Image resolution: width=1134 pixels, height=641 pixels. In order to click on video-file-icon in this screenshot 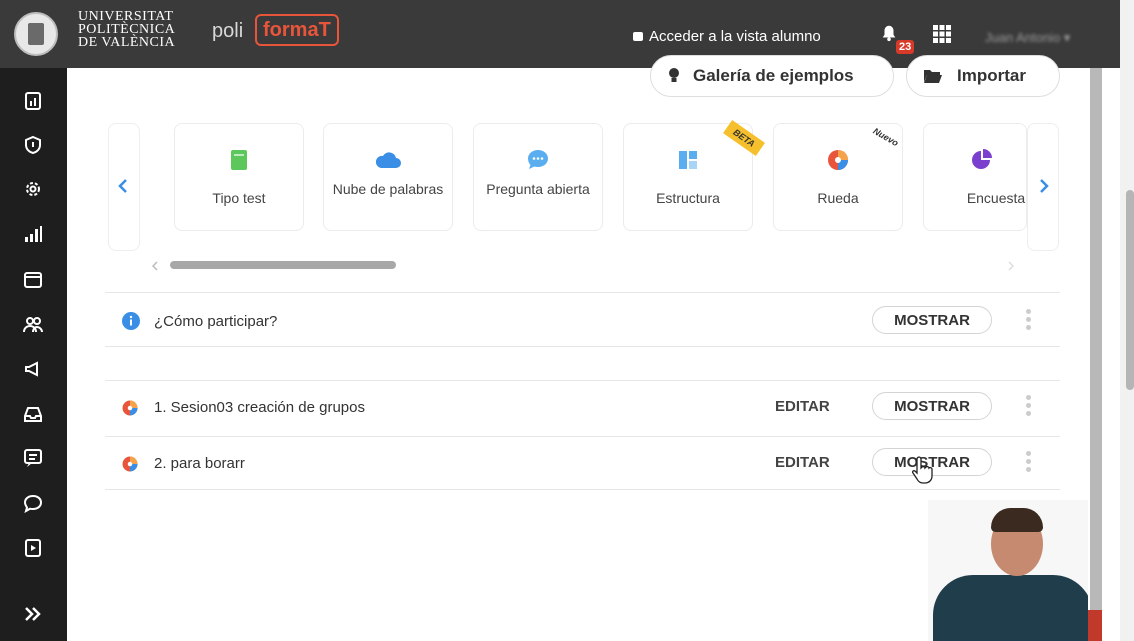, I will do `click(33, 548)`.